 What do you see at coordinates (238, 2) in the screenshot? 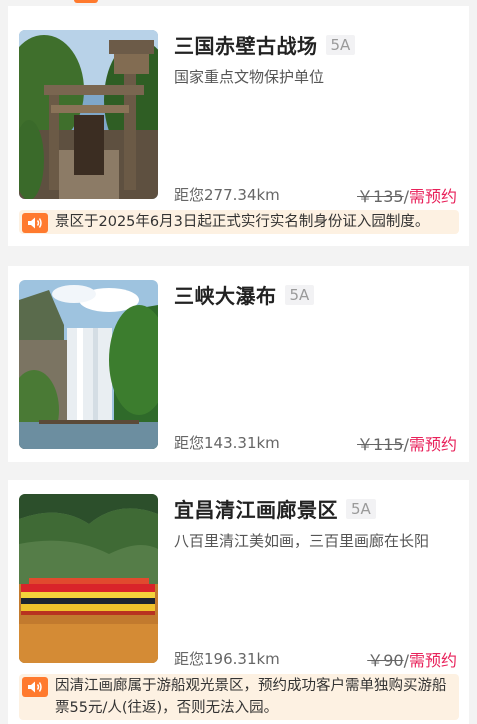
I see `top-tab-indicator-strip` at bounding box center [238, 2].